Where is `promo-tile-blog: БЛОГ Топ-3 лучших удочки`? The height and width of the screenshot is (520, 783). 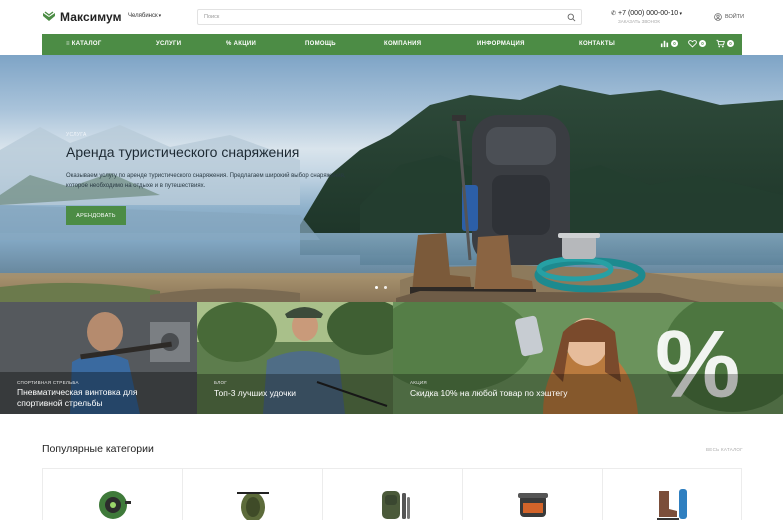
promo-tile-blog: БЛОГ Топ-3 лучших удочки is located at coordinates (295, 358).